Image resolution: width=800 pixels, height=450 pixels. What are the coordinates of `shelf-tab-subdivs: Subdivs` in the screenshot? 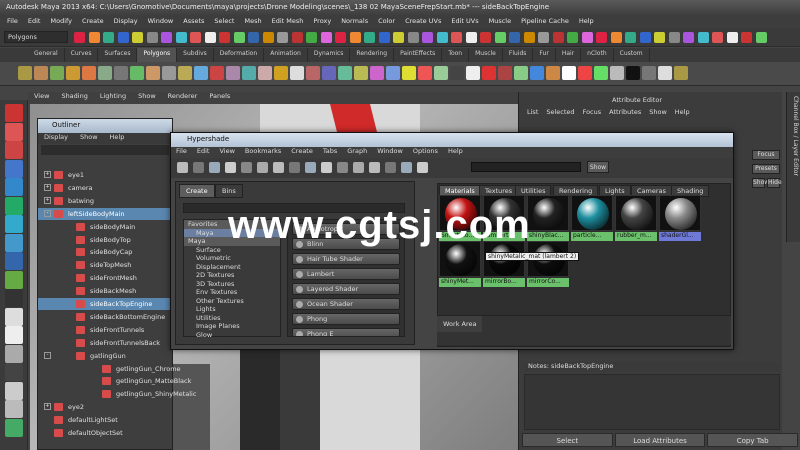 It's located at (195, 55).